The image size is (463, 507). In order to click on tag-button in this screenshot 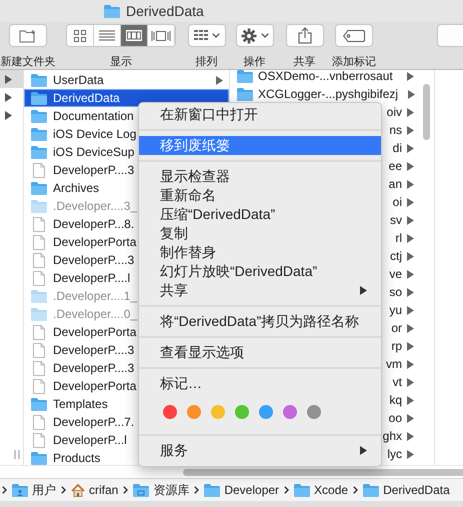, I will do `click(354, 35)`.